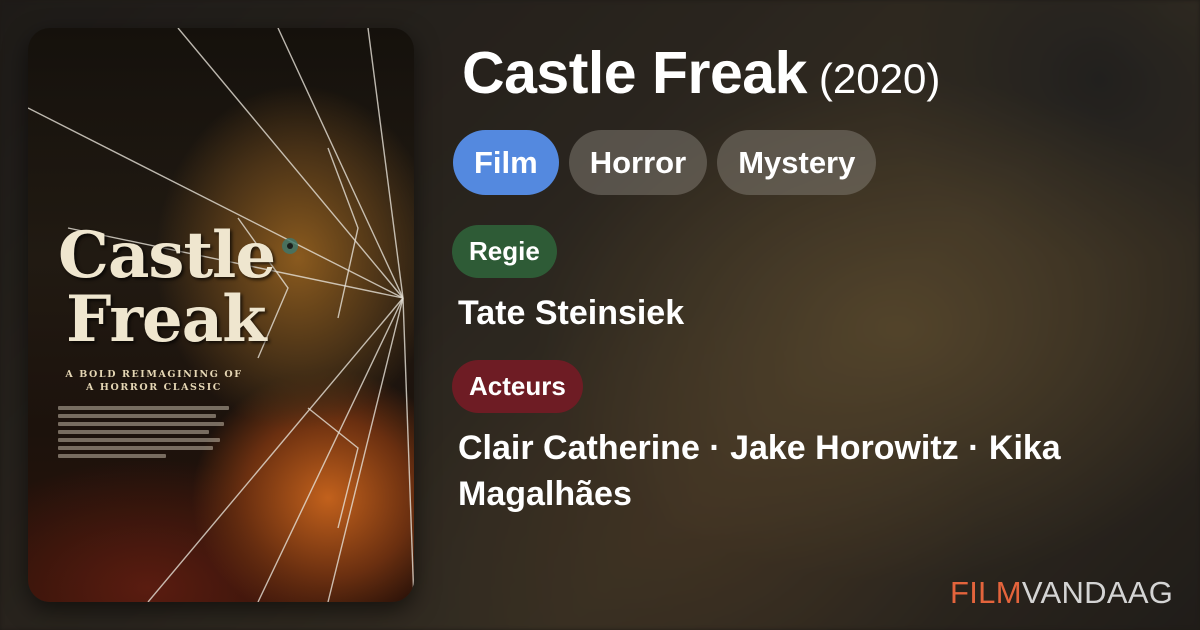  I want to click on poster-tagline: A BOLD REIMAGINING OF A HORROR CLASSIC, so click(154, 381).